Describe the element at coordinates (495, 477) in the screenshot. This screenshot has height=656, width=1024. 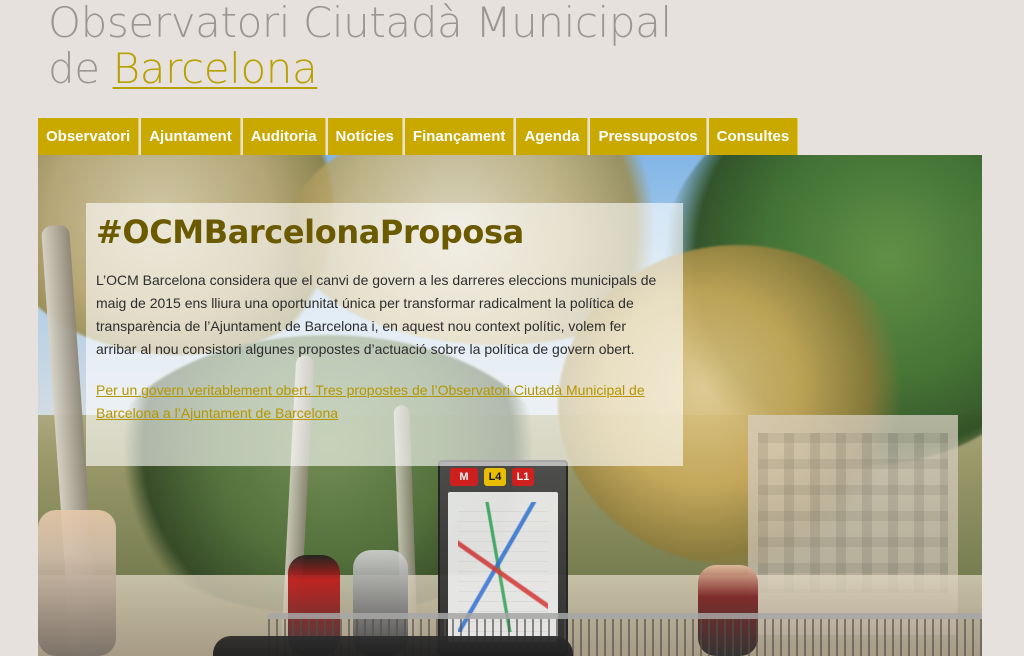
I see `metro-line-l4-icon: L4` at that location.